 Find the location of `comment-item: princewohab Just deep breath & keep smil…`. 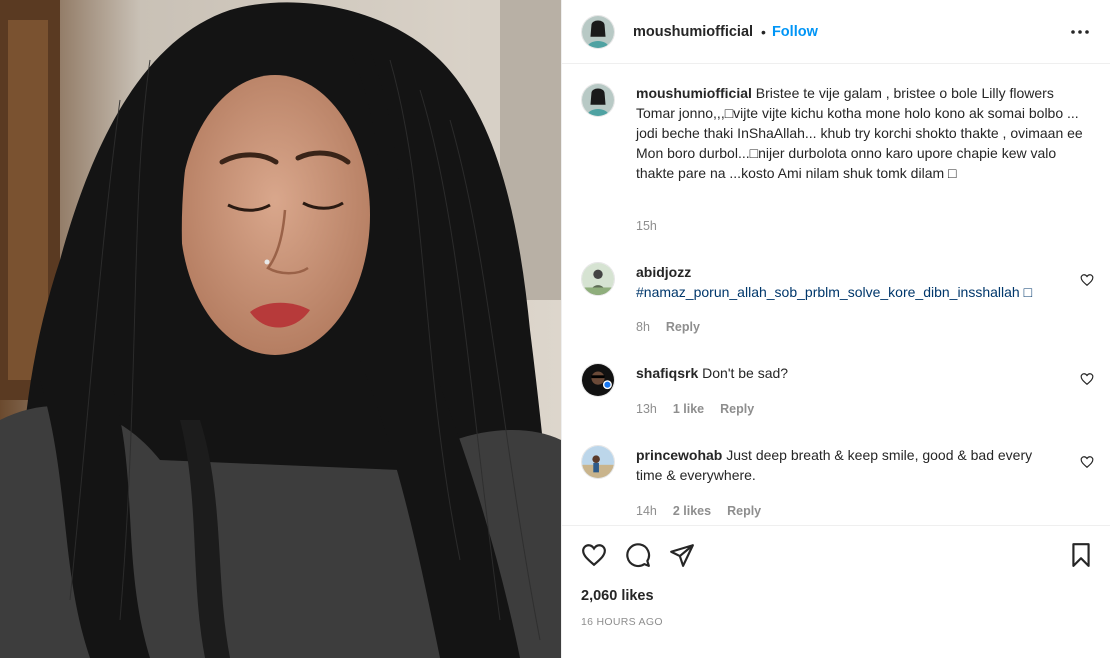

comment-item: princewohab Just deep breath & keep smil… is located at coordinates (837, 485).